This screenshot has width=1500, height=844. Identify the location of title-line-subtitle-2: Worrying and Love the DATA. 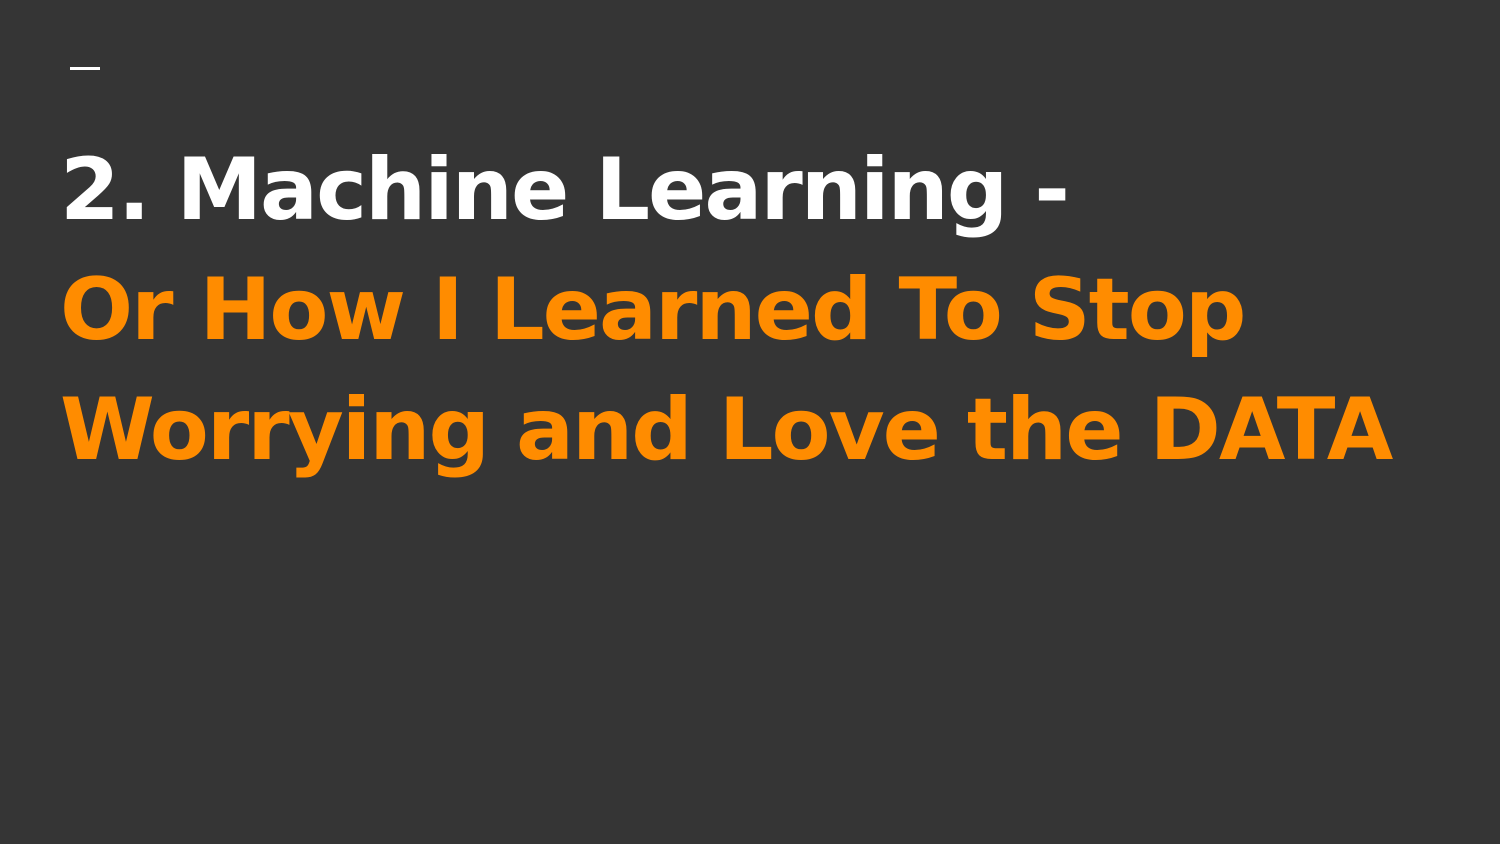
(726, 430).